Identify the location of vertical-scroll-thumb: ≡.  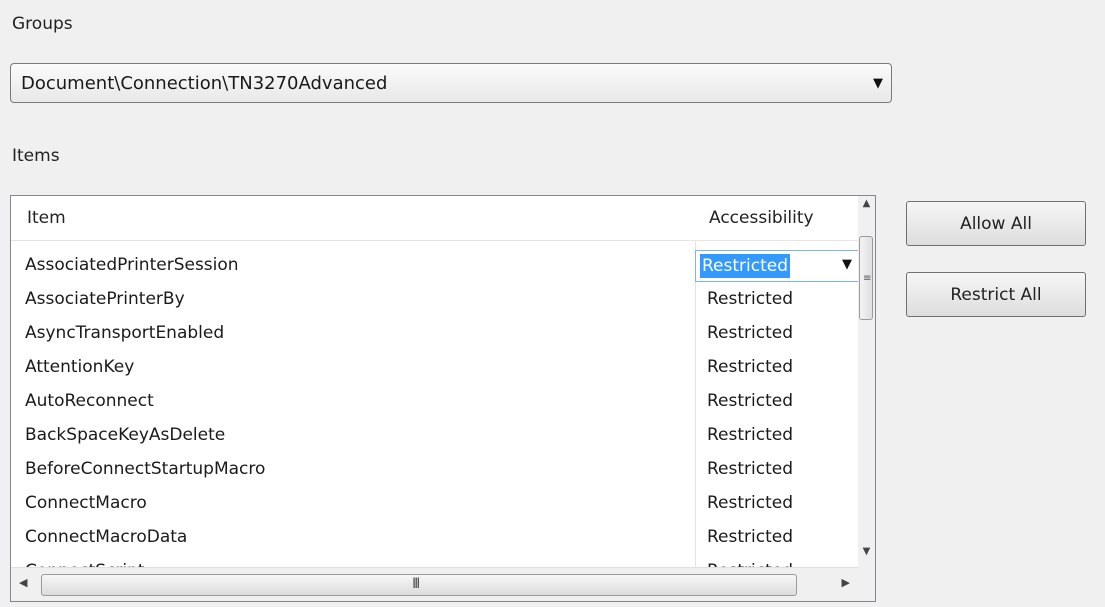
(866, 278).